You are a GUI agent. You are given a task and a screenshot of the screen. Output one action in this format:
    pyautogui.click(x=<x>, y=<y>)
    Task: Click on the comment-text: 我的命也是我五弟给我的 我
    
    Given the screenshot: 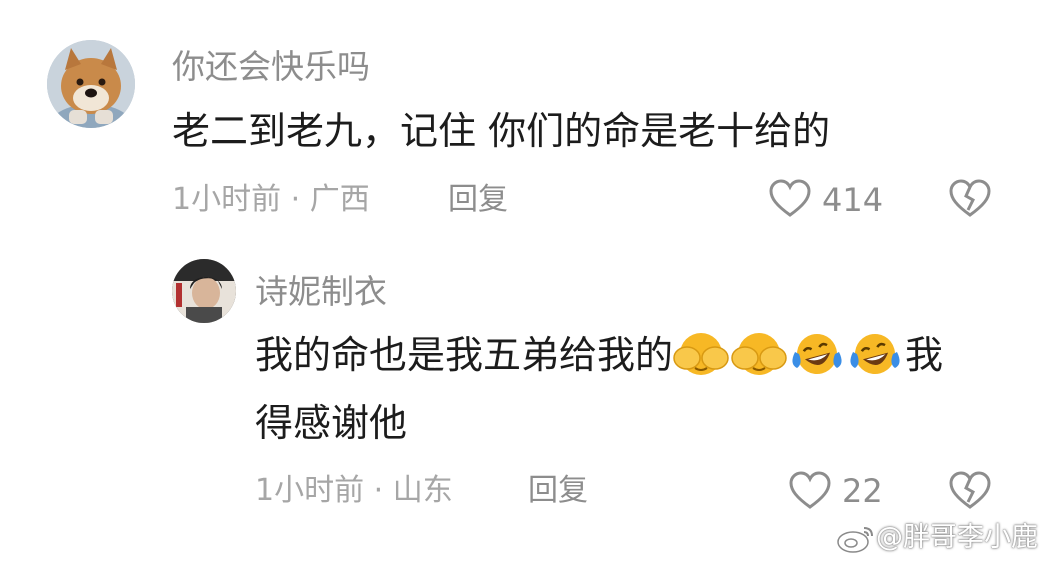 What is the action you would take?
    pyautogui.click(x=599, y=355)
    